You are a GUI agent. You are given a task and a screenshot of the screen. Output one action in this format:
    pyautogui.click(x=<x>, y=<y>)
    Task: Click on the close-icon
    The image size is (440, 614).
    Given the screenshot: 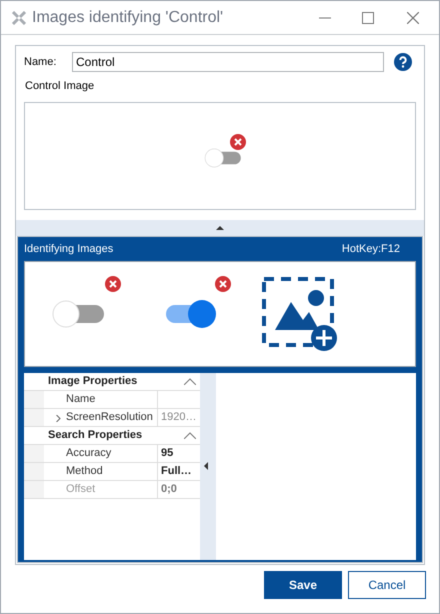 What is the action you would take?
    pyautogui.click(x=413, y=18)
    